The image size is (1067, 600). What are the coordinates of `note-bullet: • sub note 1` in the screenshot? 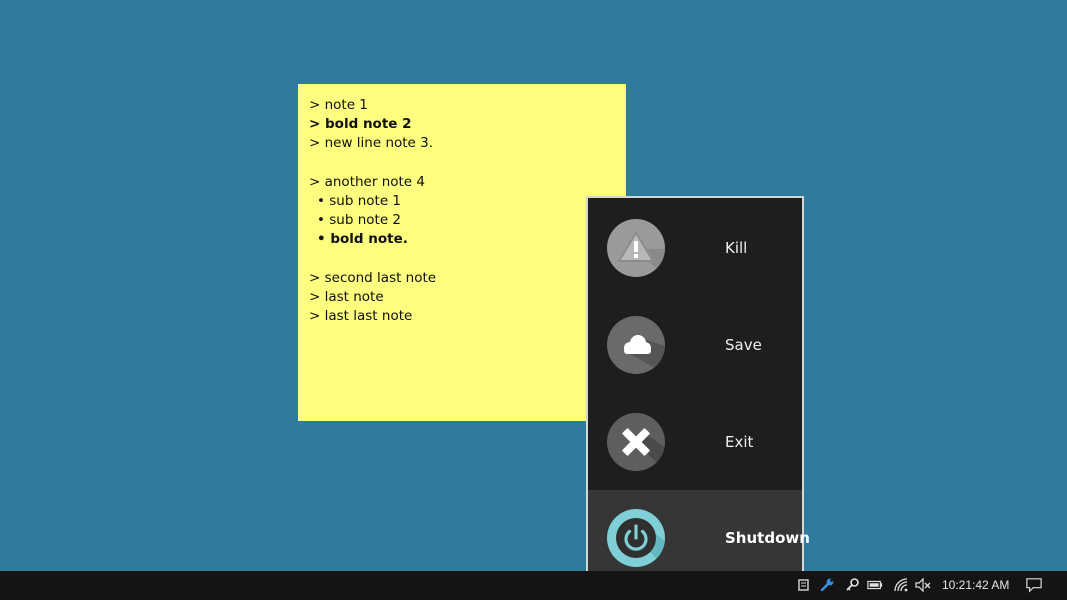 It's located at (359, 201).